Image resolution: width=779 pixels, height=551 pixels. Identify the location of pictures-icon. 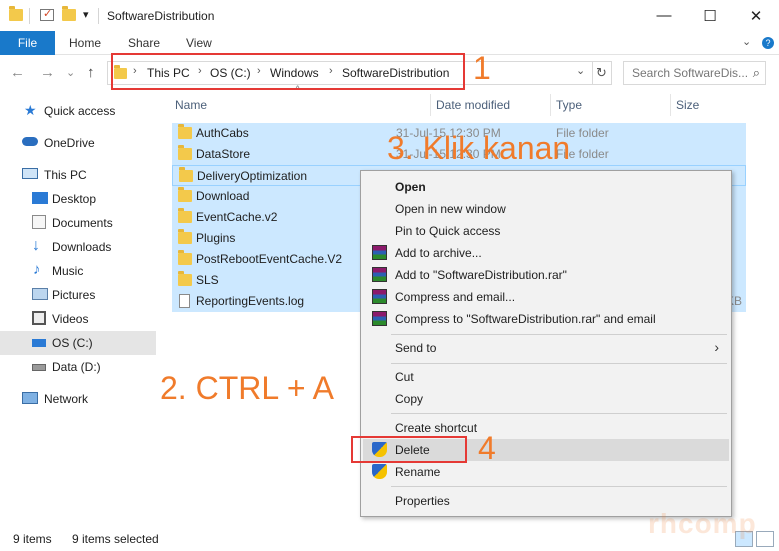
(40, 294).